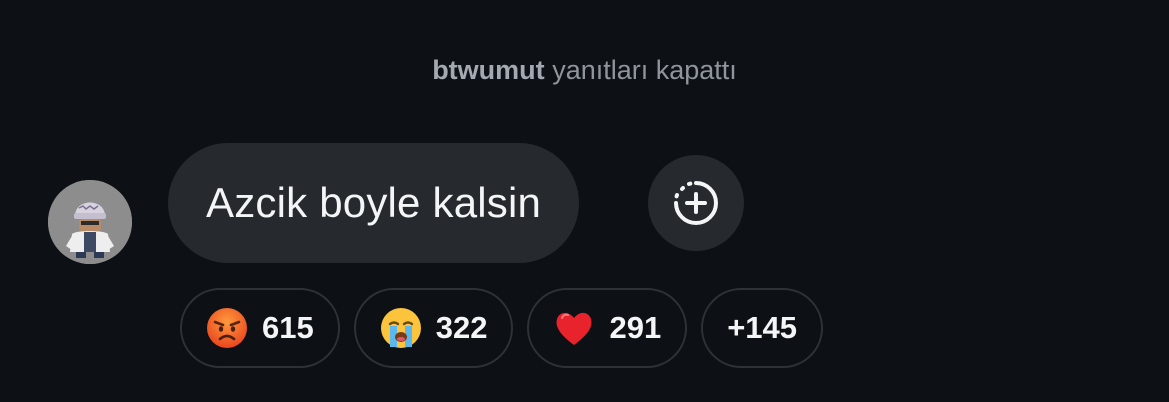 The height and width of the screenshot is (402, 1169). I want to click on replies-closed-notice: btwumut yanıtları kapattı, so click(584, 70).